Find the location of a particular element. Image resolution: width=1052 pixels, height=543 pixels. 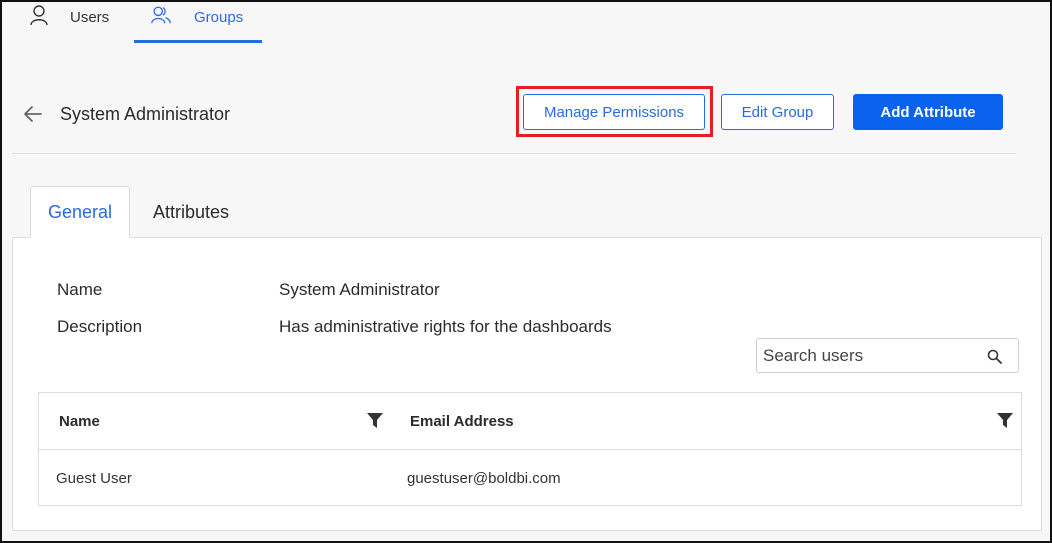

top-navigation: Users Groups is located at coordinates (526, 23).